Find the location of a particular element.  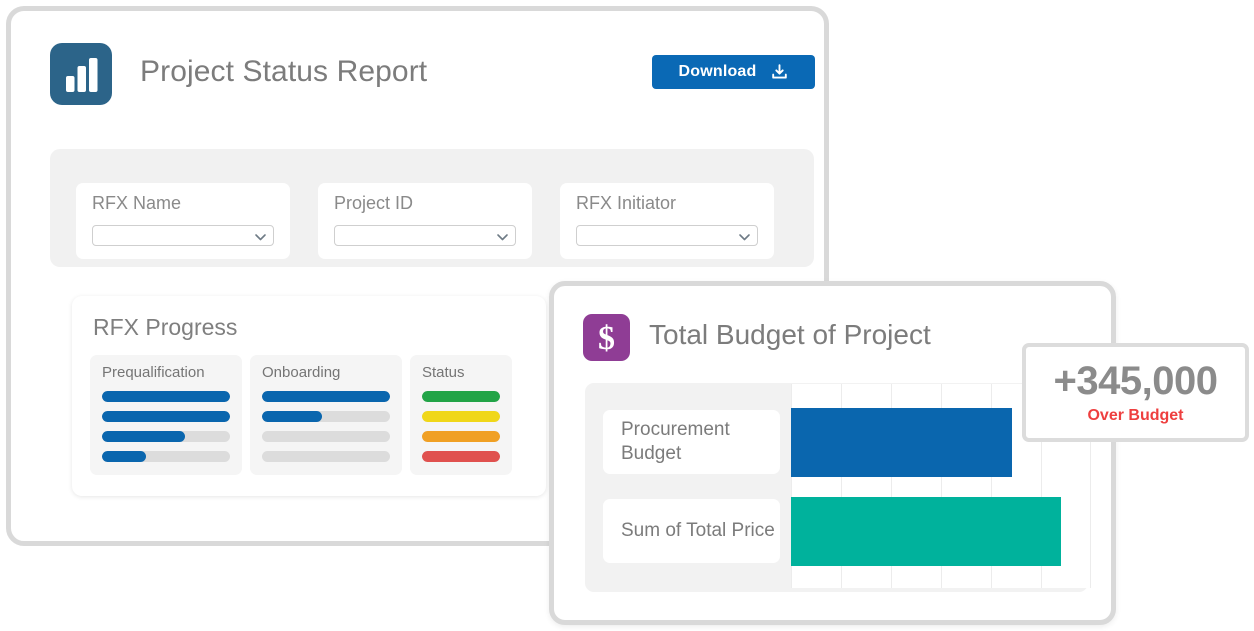

progress-bars-onboarding is located at coordinates (326, 426).